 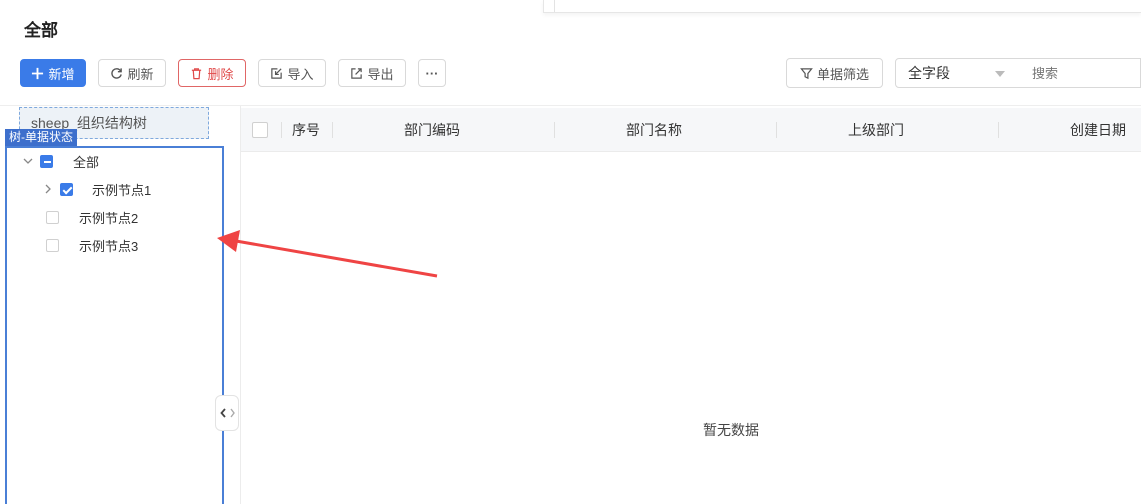 I want to click on empty-state-text: 暂无数据, so click(x=731, y=430).